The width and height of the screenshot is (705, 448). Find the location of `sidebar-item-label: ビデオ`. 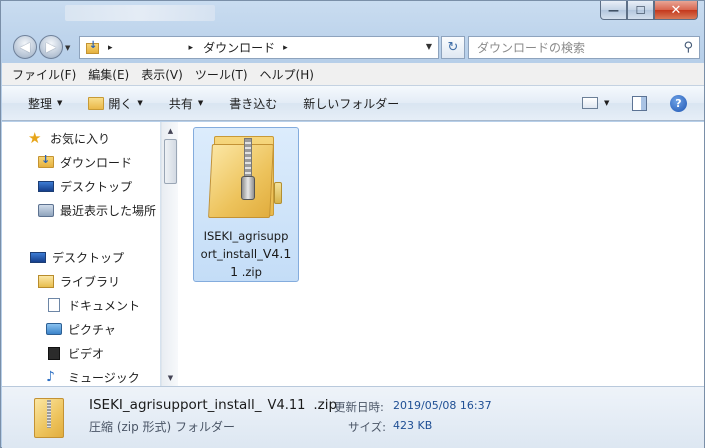

sidebar-item-label: ビデオ is located at coordinates (86, 353).